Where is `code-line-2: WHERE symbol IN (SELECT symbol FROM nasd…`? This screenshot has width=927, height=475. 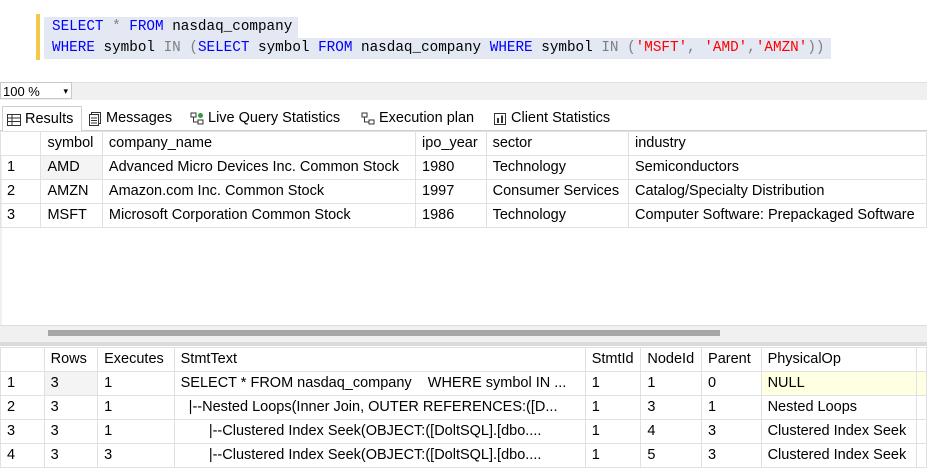
code-line-2: WHERE symbol IN (SELECT symbol FROM nasd… is located at coordinates (437, 48).